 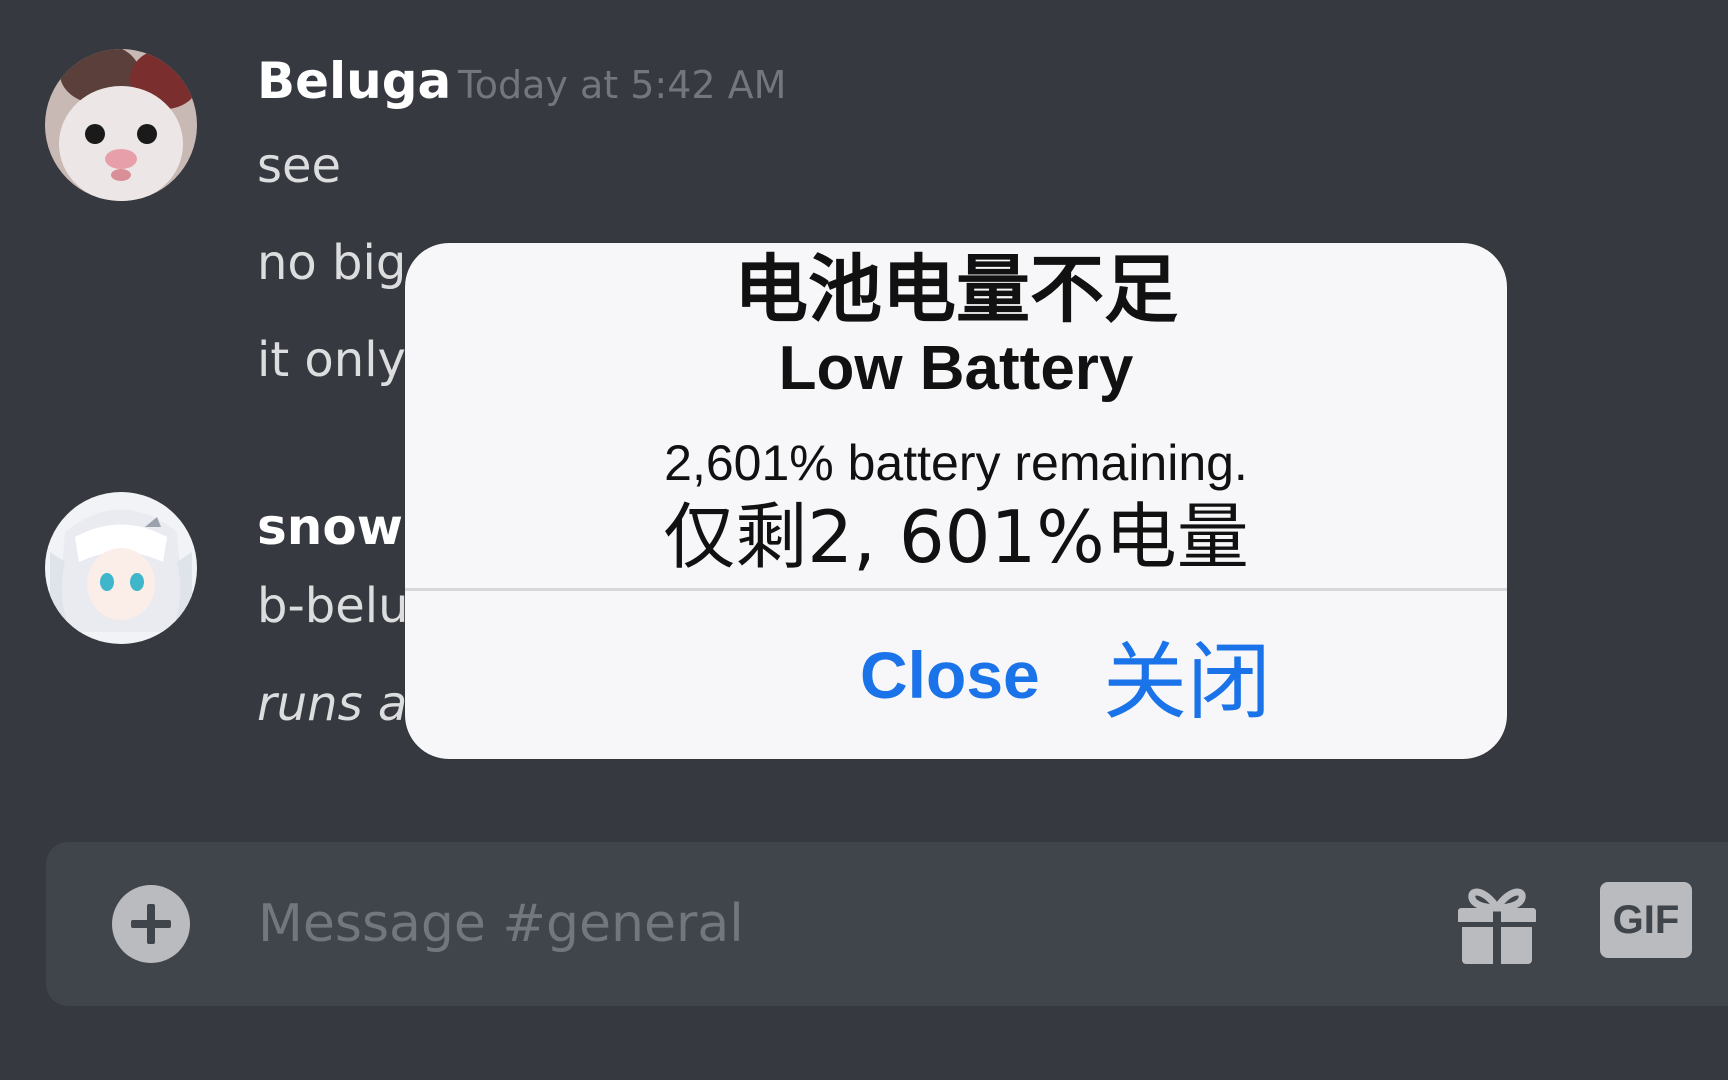 What do you see at coordinates (331, 360) in the screenshot?
I see `message-text: it only` at bounding box center [331, 360].